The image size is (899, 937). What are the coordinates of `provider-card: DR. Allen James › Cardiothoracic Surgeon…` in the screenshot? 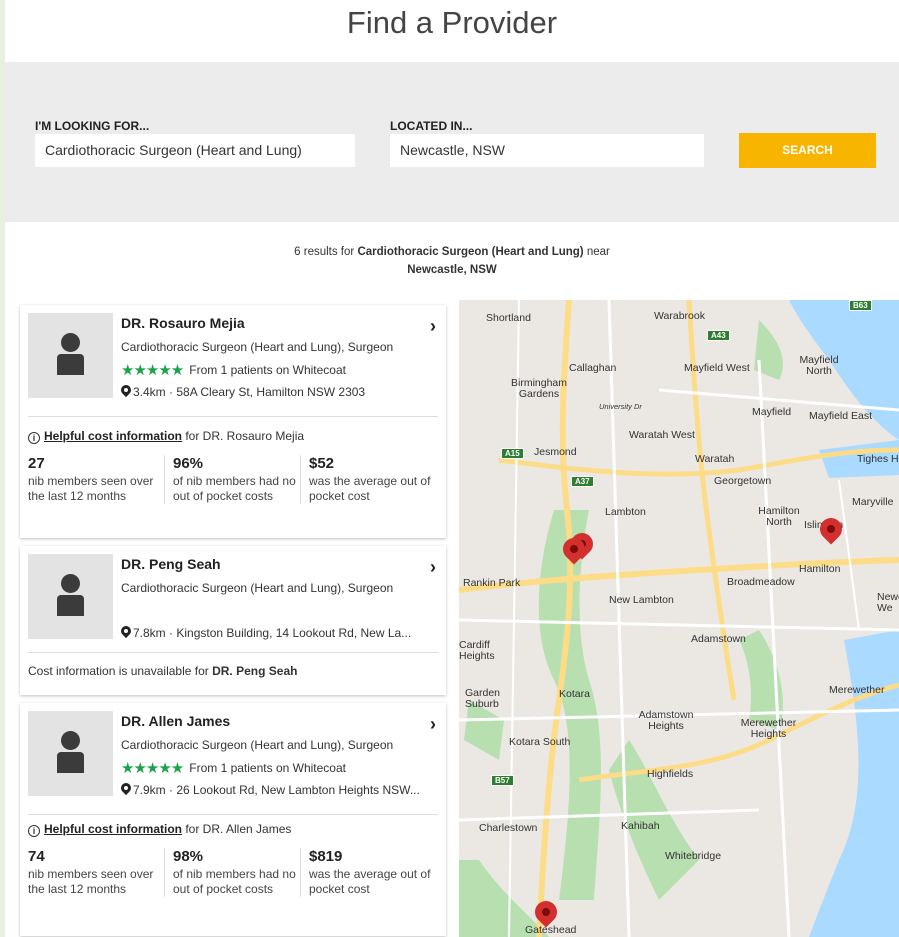 It's located at (233, 819).